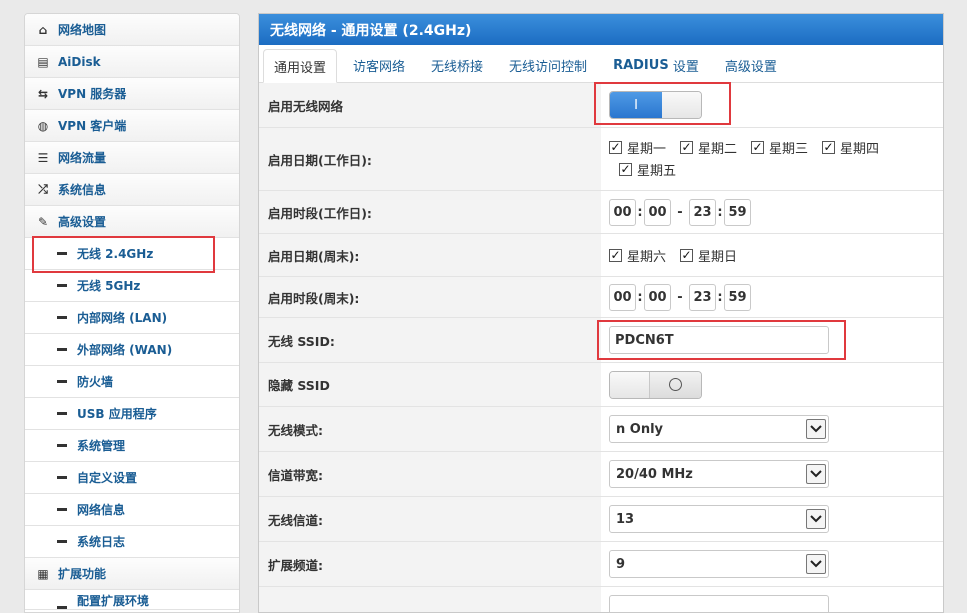  I want to click on sidebar-item-label: 网络流量, so click(82, 158).